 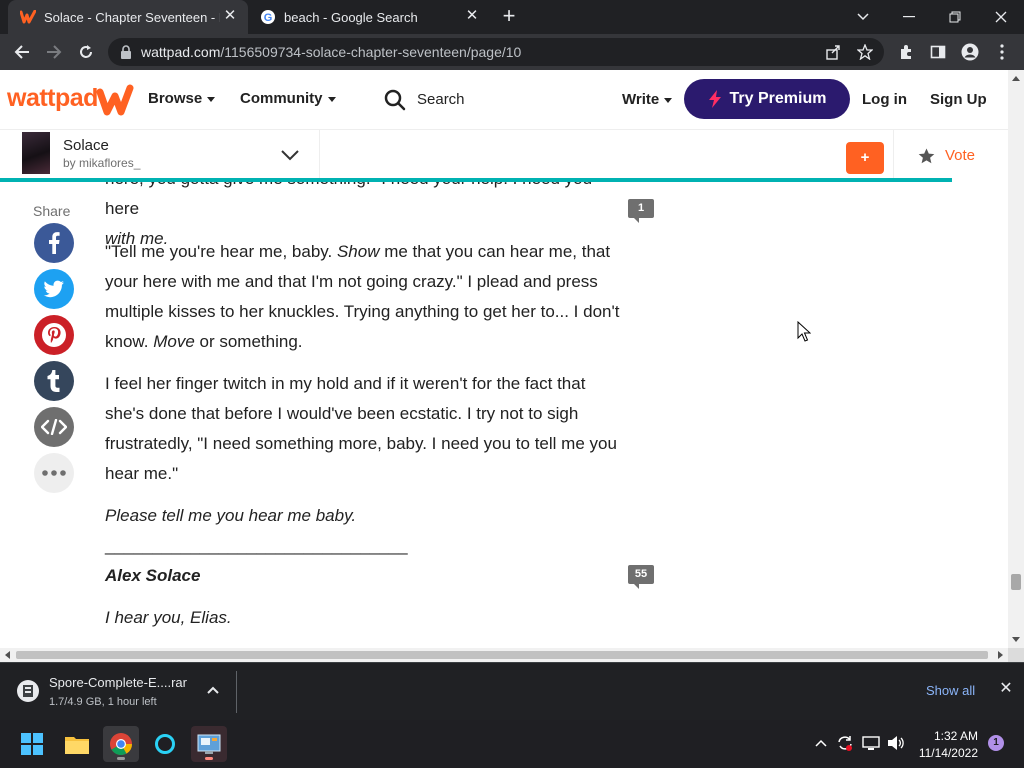 I want to click on scrollbar-corner, so click(x=1016, y=655).